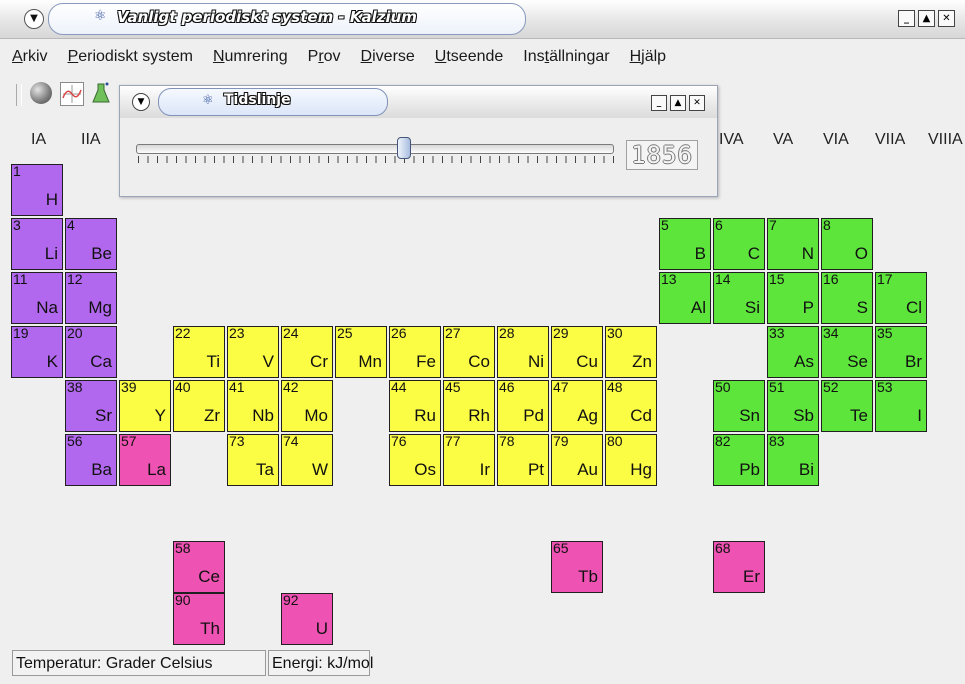  What do you see at coordinates (469, 406) in the screenshot?
I see `element-rh: 45 Rh` at bounding box center [469, 406].